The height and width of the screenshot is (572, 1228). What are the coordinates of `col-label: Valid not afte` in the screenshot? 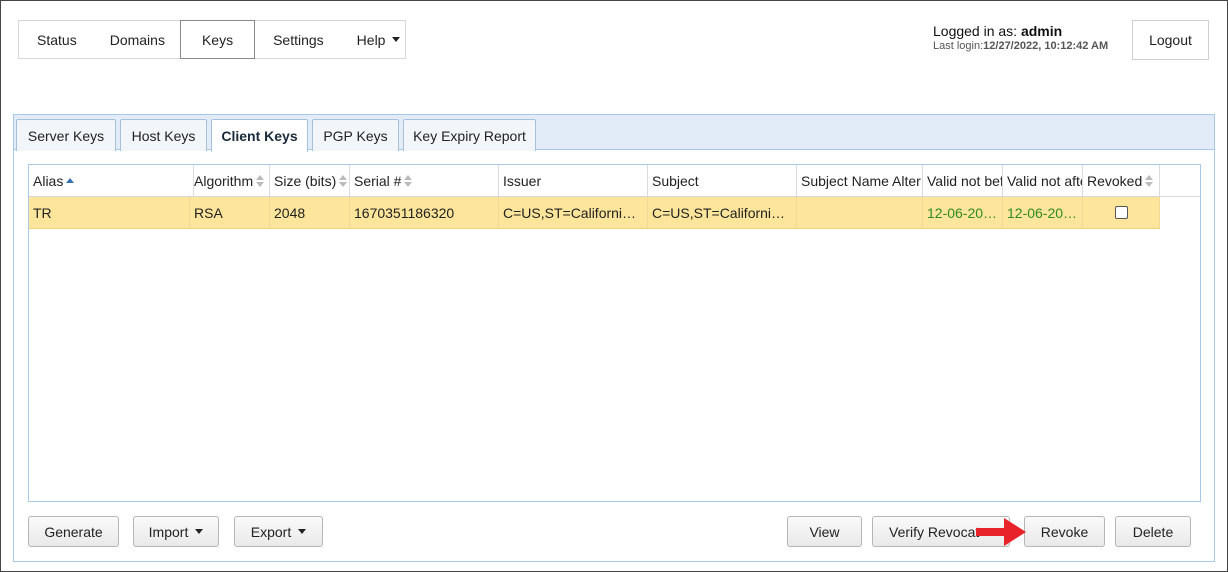 It's located at (1045, 180).